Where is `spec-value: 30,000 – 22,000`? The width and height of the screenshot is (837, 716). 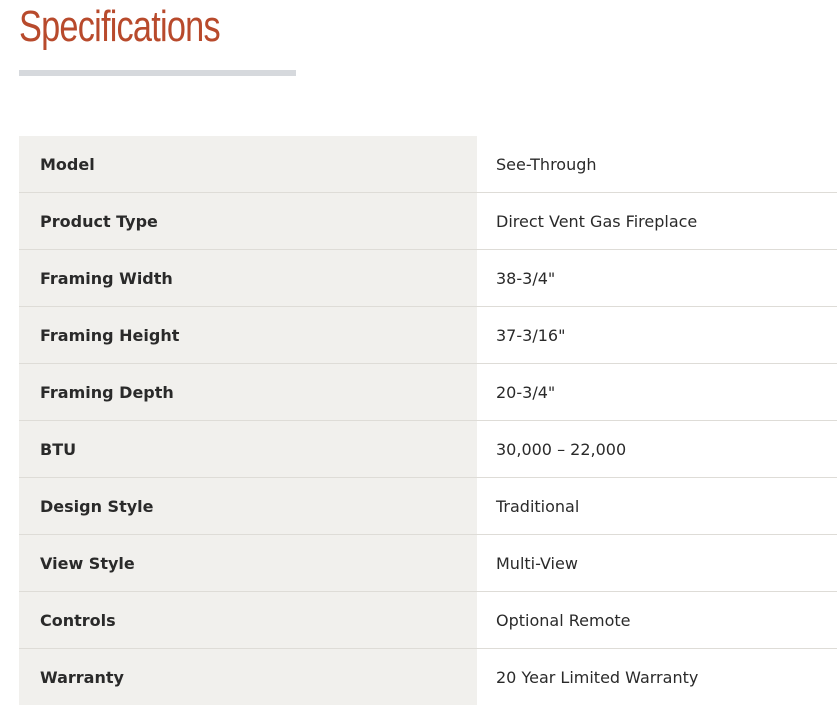 spec-value: 30,000 – 22,000 is located at coordinates (657, 449).